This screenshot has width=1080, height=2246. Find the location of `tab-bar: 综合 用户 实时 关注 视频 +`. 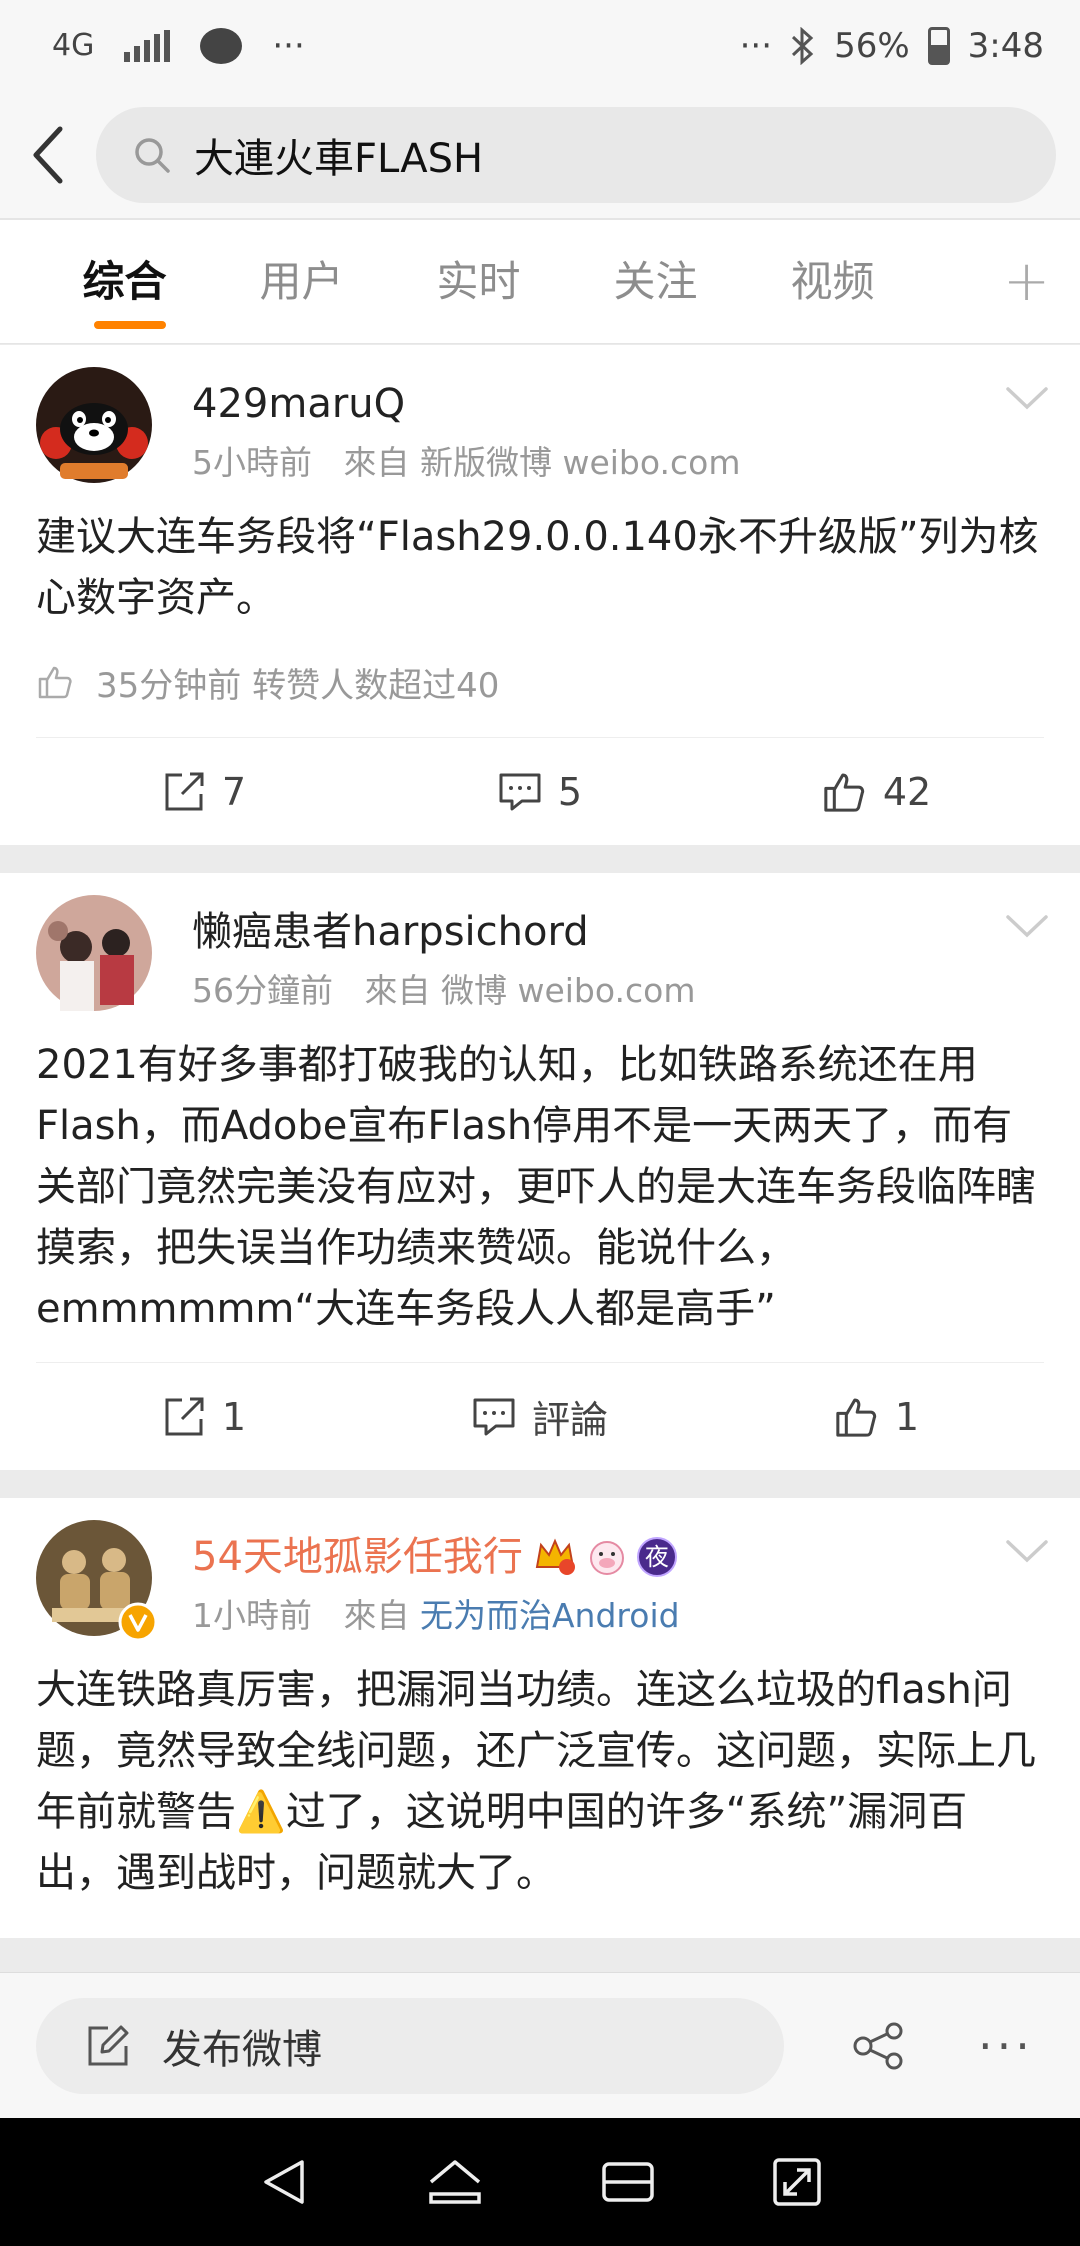

tab-bar: 综合 用户 实时 关注 视频 + is located at coordinates (540, 281).